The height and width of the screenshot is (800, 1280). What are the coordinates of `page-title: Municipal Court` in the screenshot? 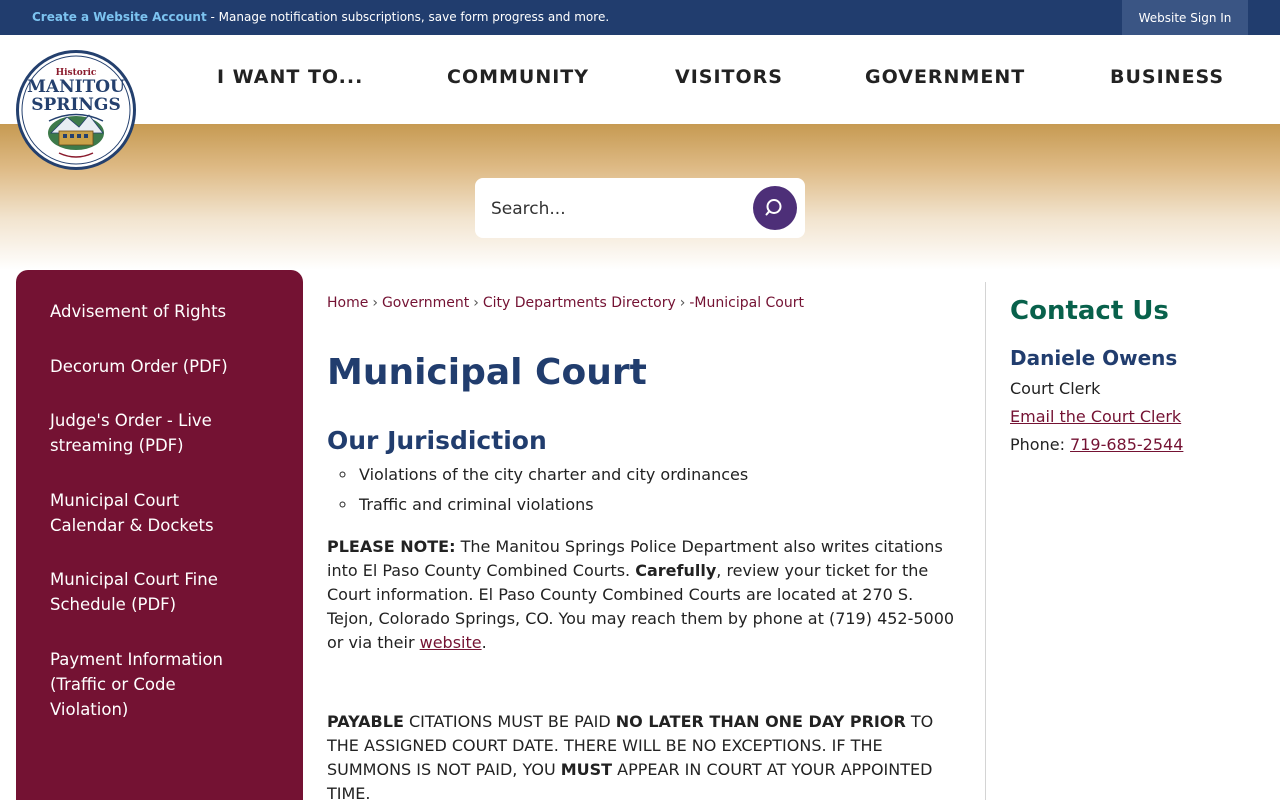 It's located at (487, 372).